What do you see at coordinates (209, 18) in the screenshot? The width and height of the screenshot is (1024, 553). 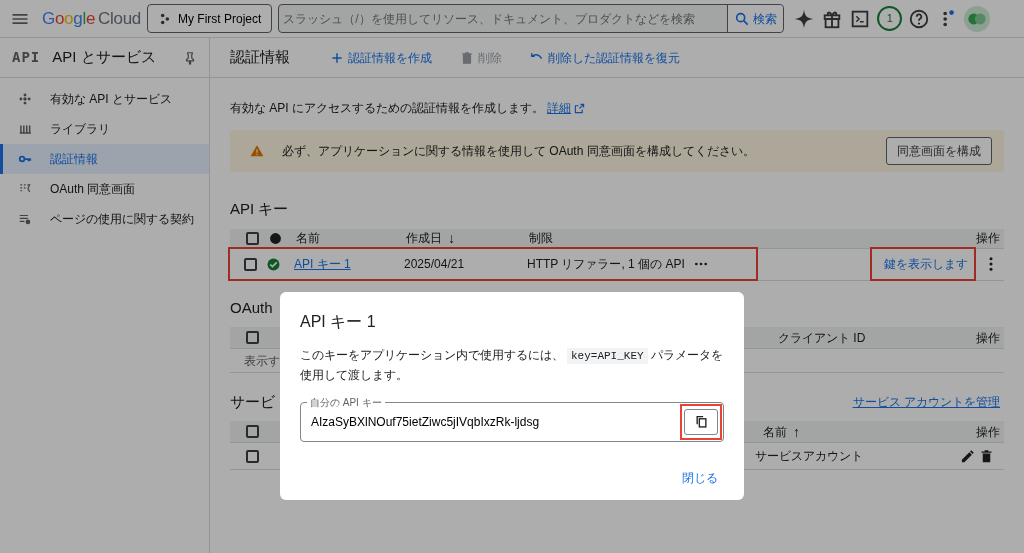 I see `project-picker: My First Project` at bounding box center [209, 18].